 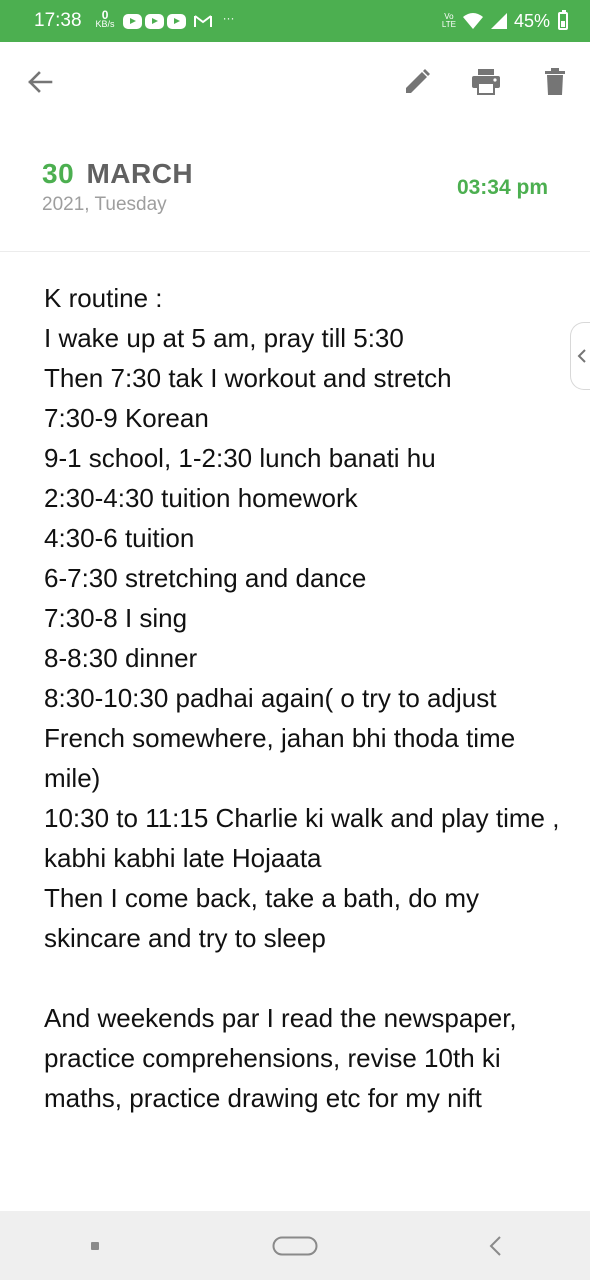 I want to click on home-pill-icon, so click(x=295, y=1245).